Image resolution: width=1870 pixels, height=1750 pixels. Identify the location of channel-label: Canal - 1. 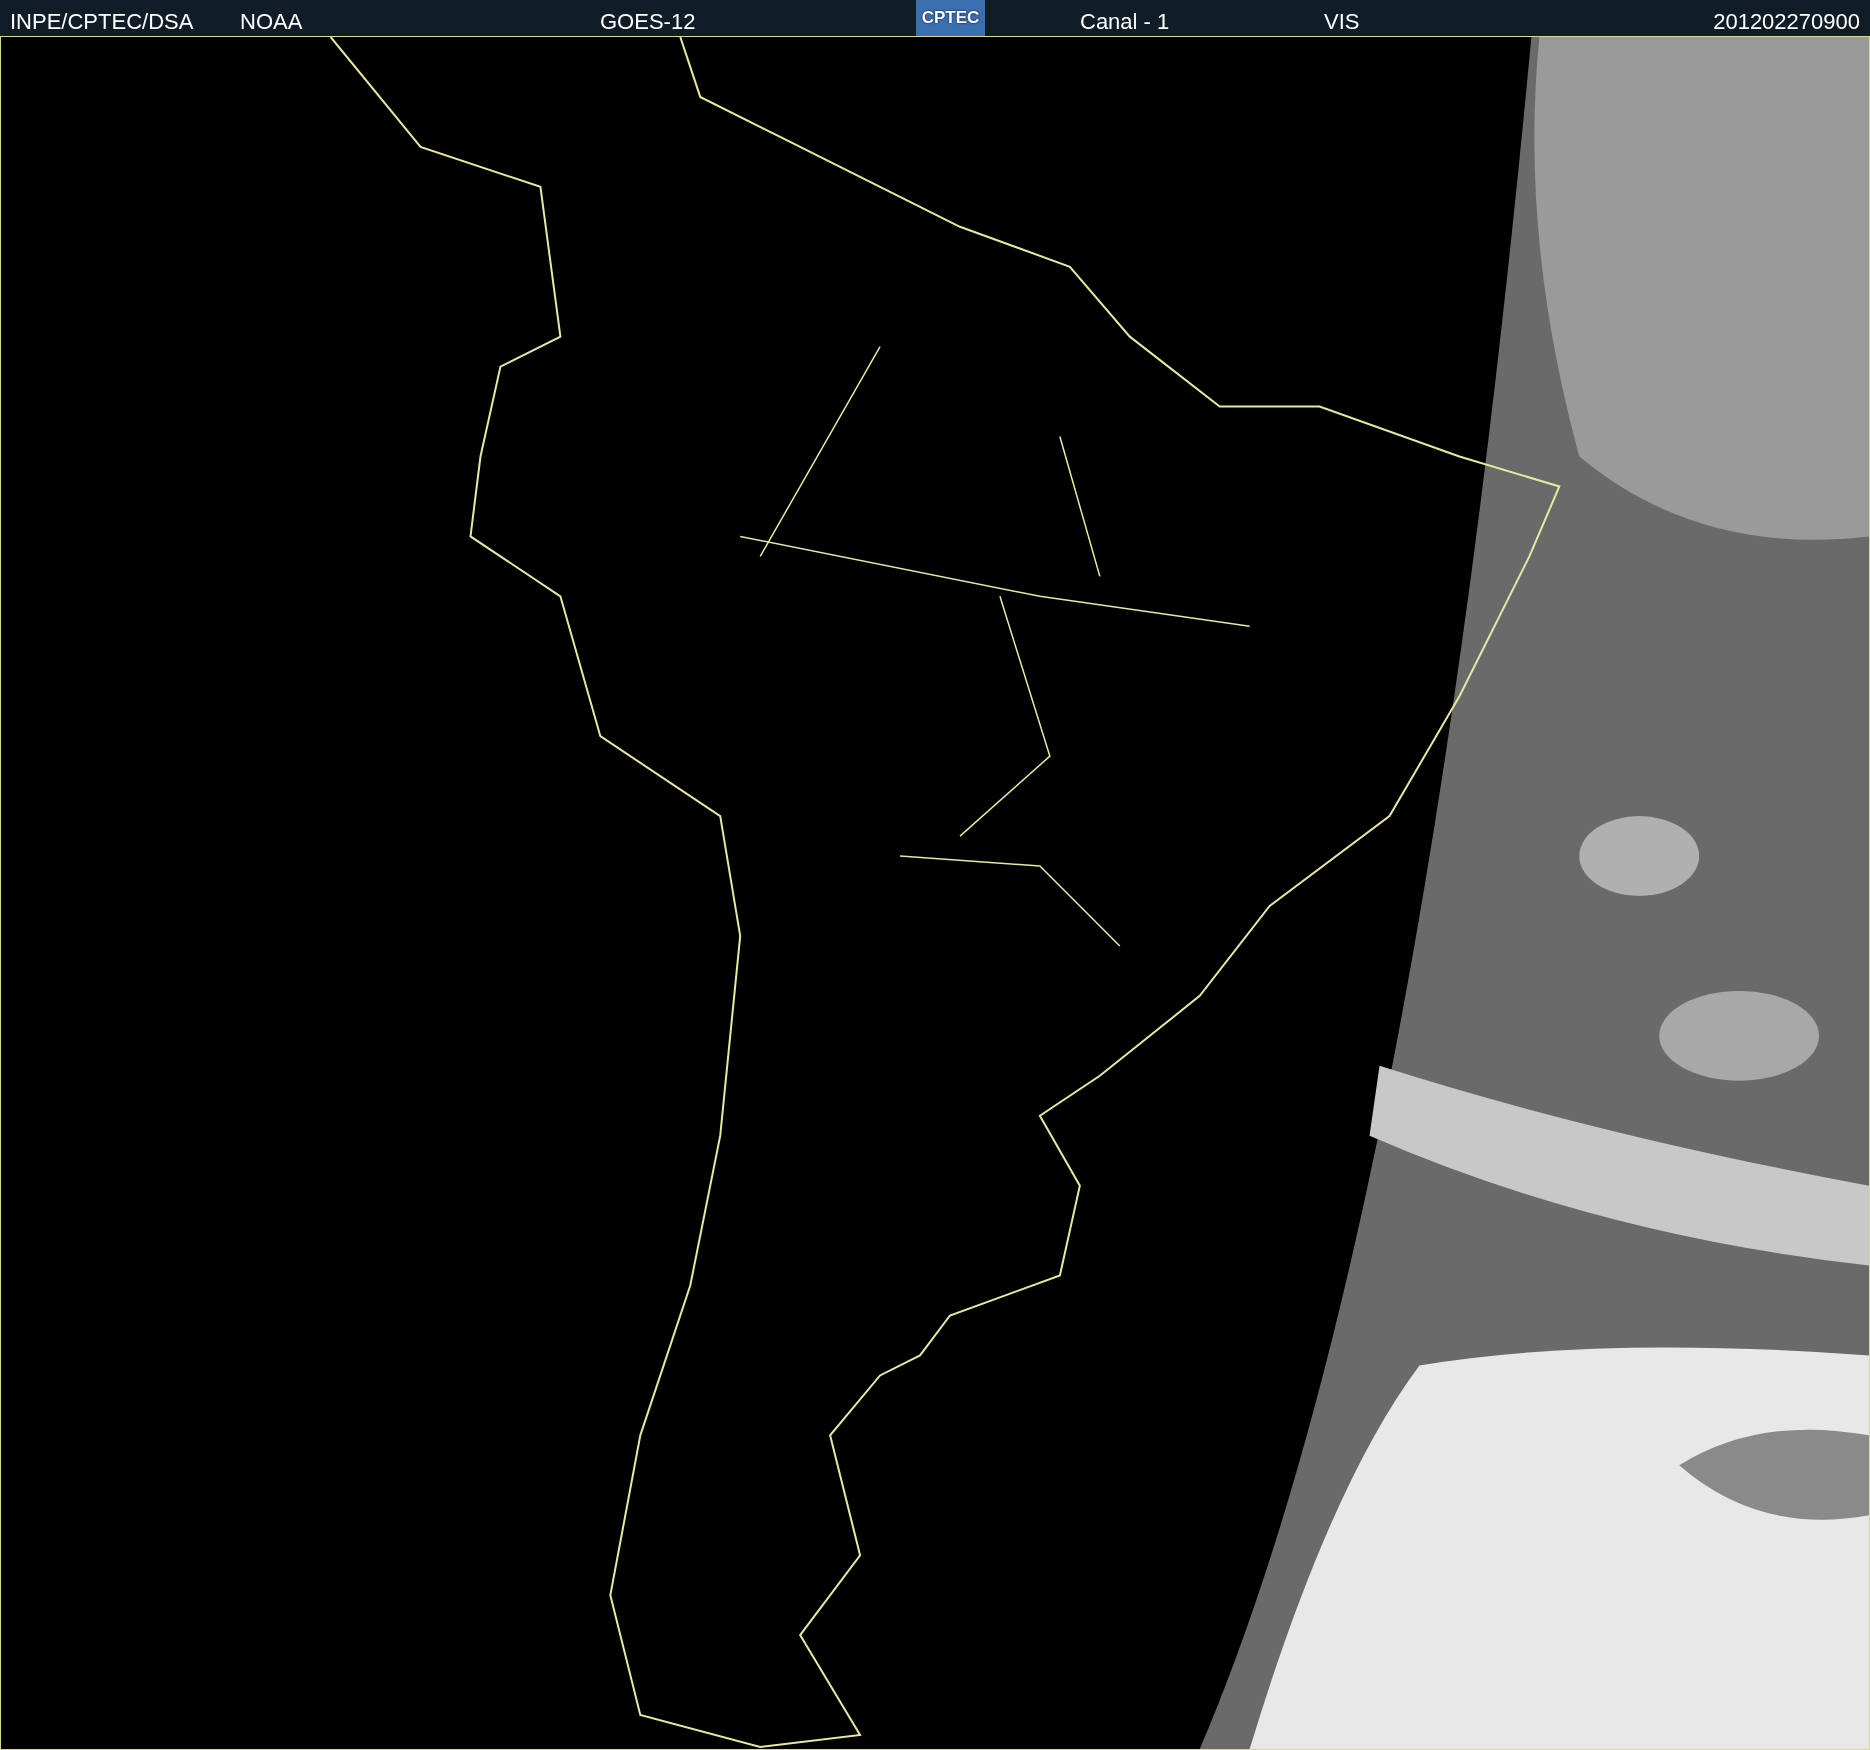
(1125, 22).